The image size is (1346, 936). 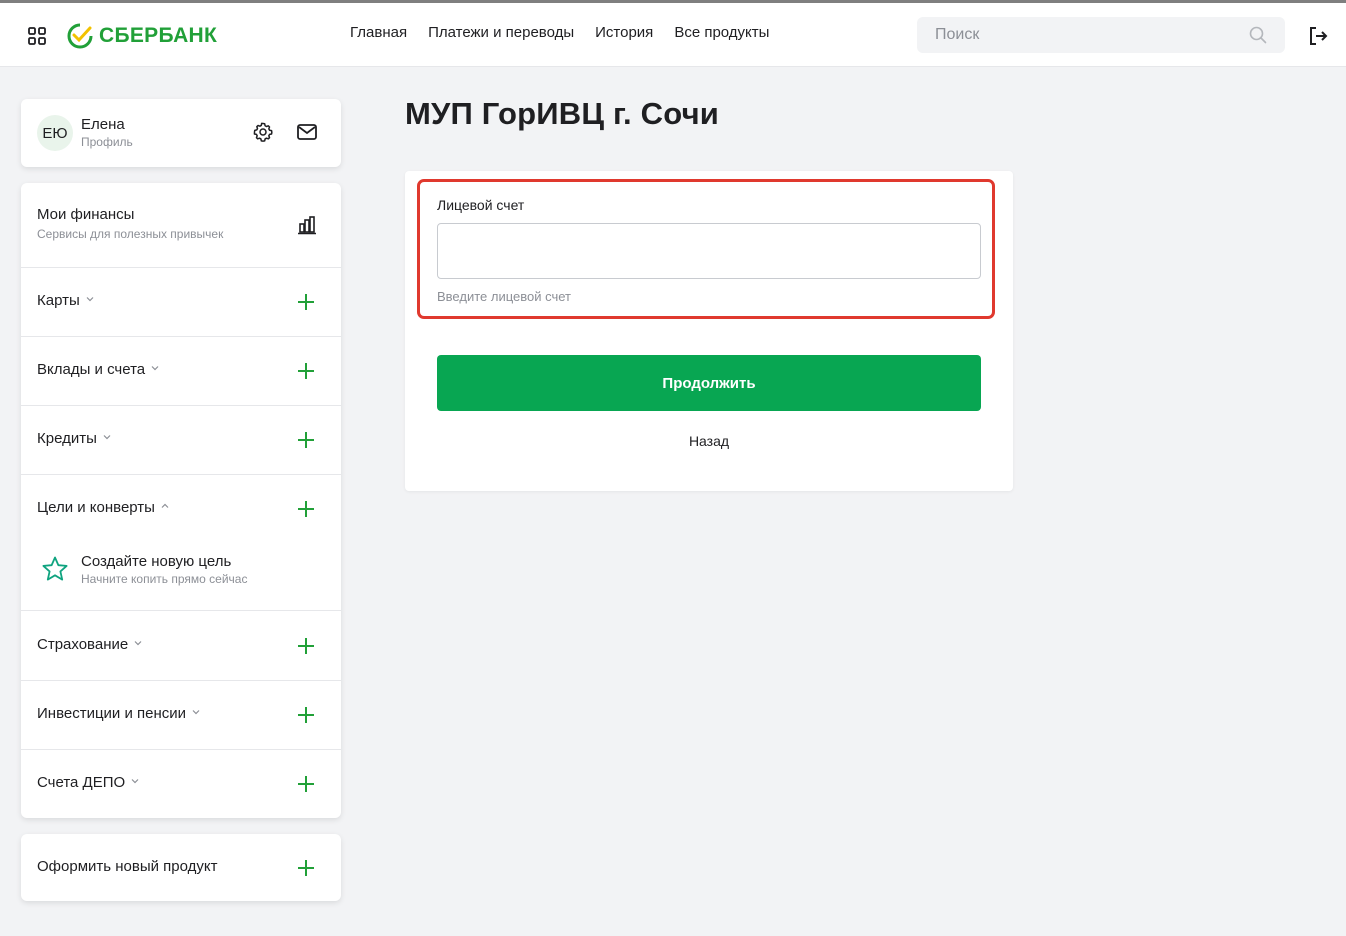 I want to click on back-link: Назад, so click(x=709, y=441).